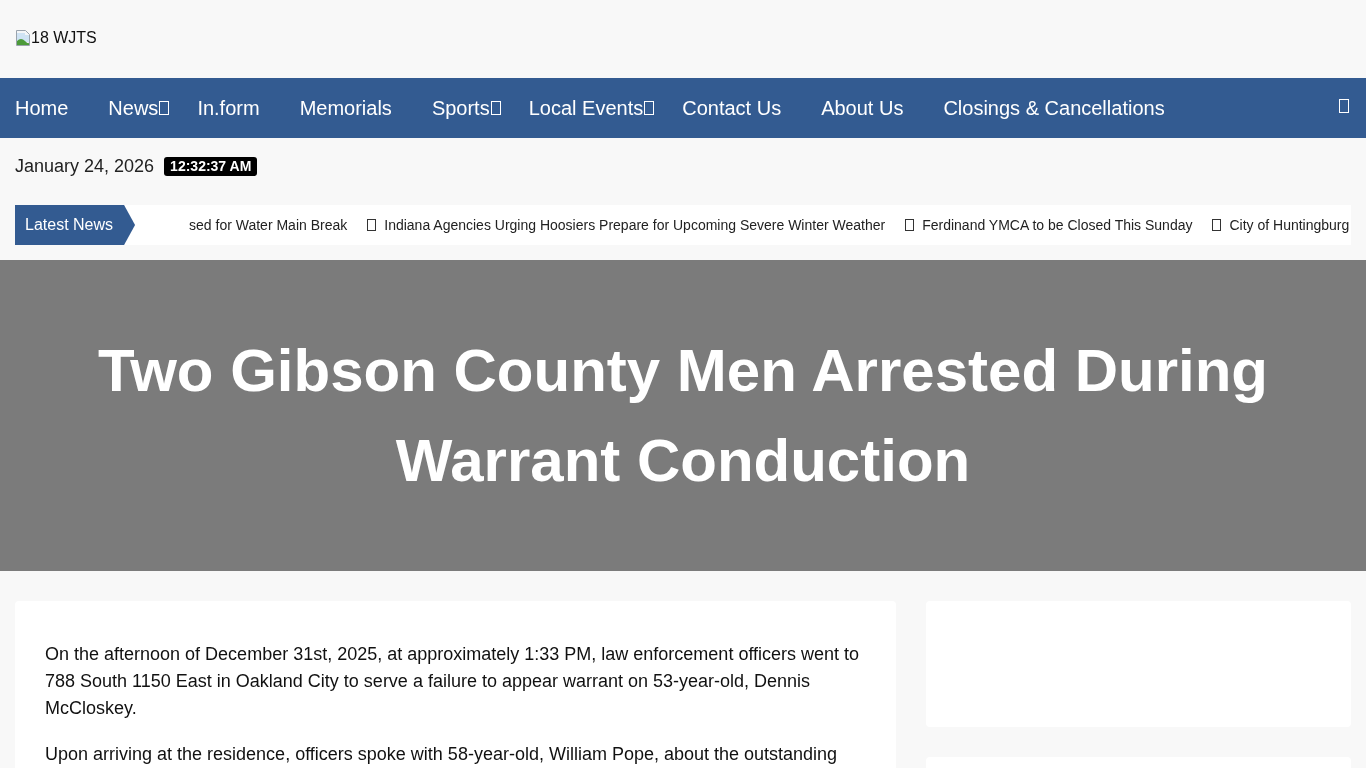  I want to click on ticker-link: City of Huntingburg, so click(1289, 225).